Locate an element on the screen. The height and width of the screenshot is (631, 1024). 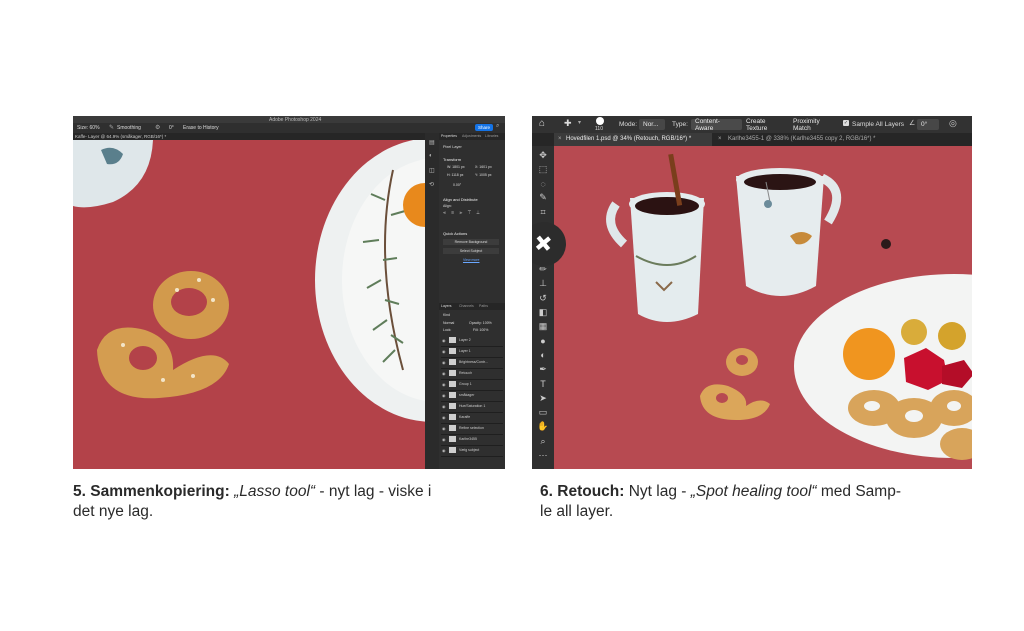
gradient-icon: ▦ is located at coordinates (543, 327).